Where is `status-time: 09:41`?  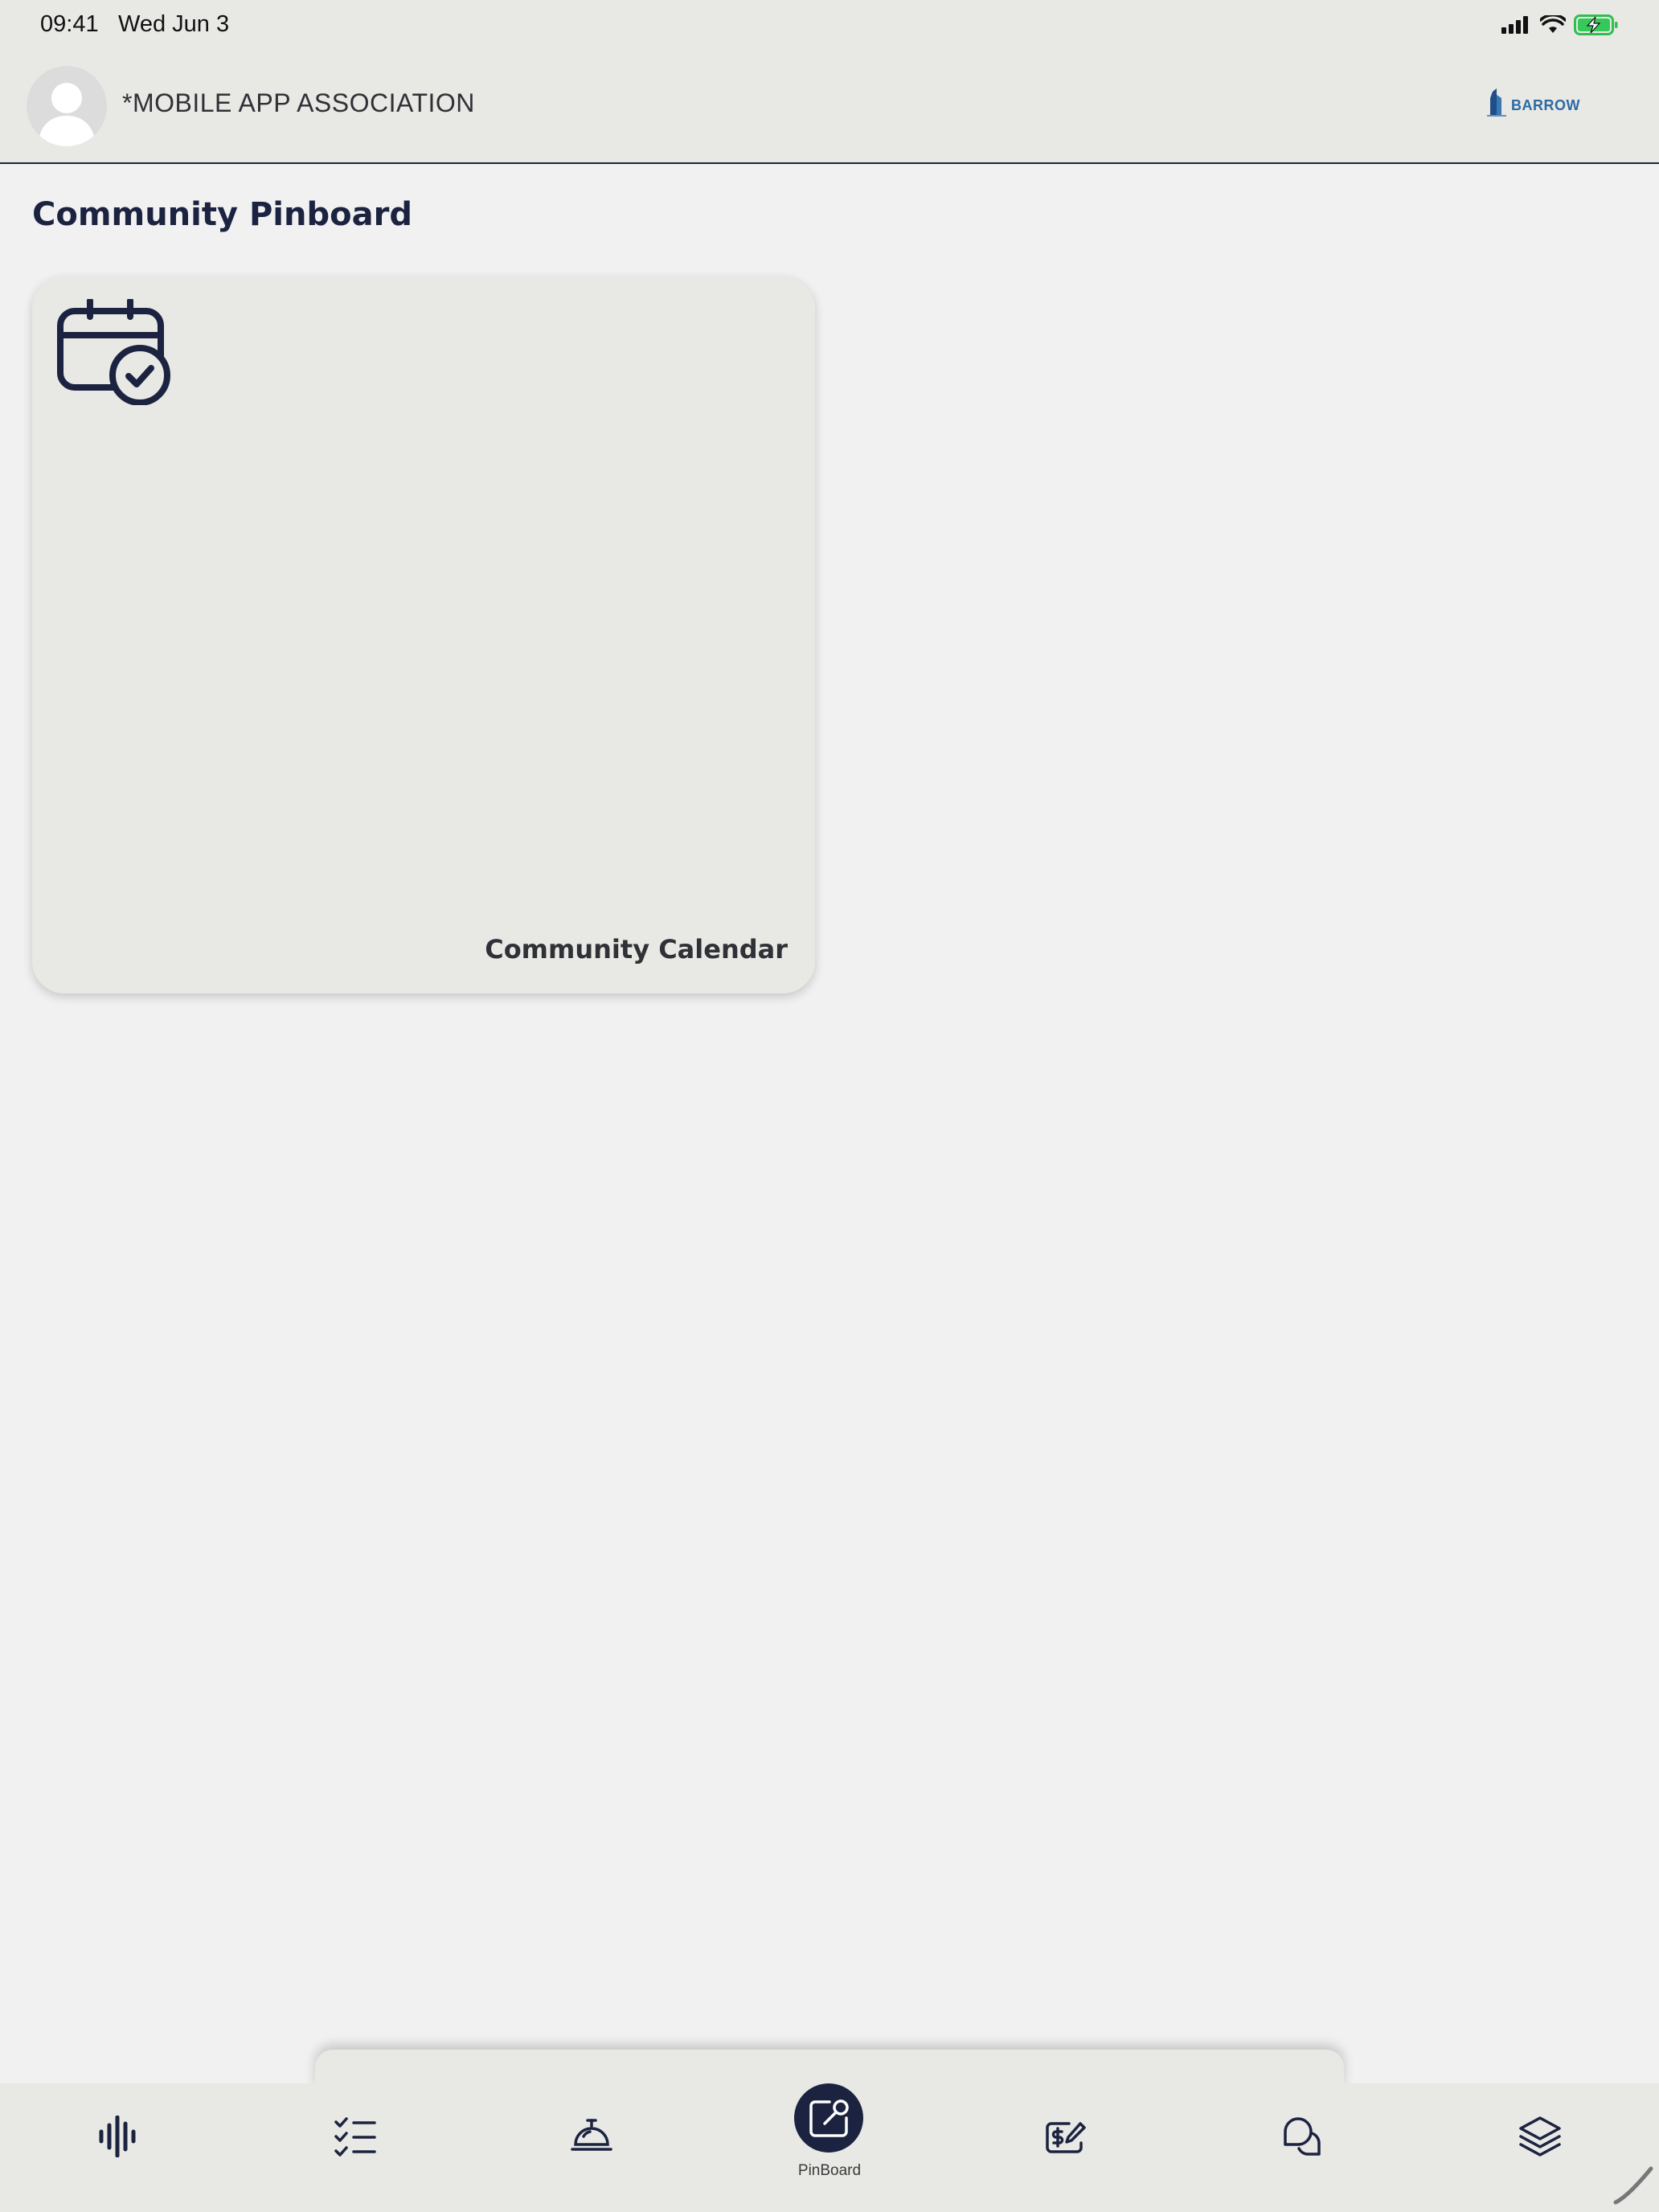 status-time: 09:41 is located at coordinates (69, 24).